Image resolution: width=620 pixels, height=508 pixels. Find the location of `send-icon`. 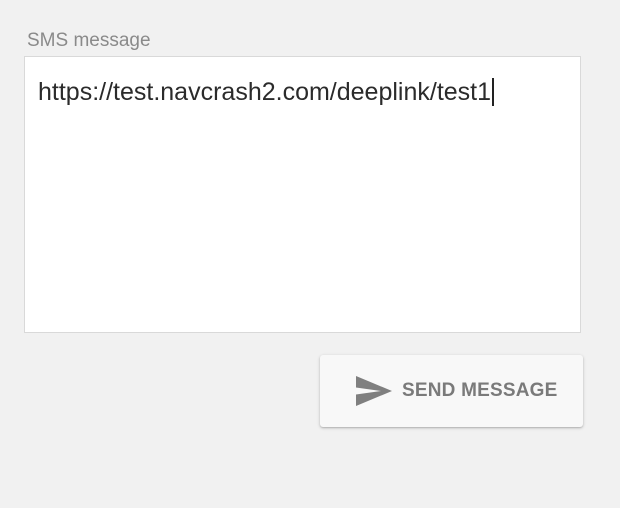

send-icon is located at coordinates (374, 391).